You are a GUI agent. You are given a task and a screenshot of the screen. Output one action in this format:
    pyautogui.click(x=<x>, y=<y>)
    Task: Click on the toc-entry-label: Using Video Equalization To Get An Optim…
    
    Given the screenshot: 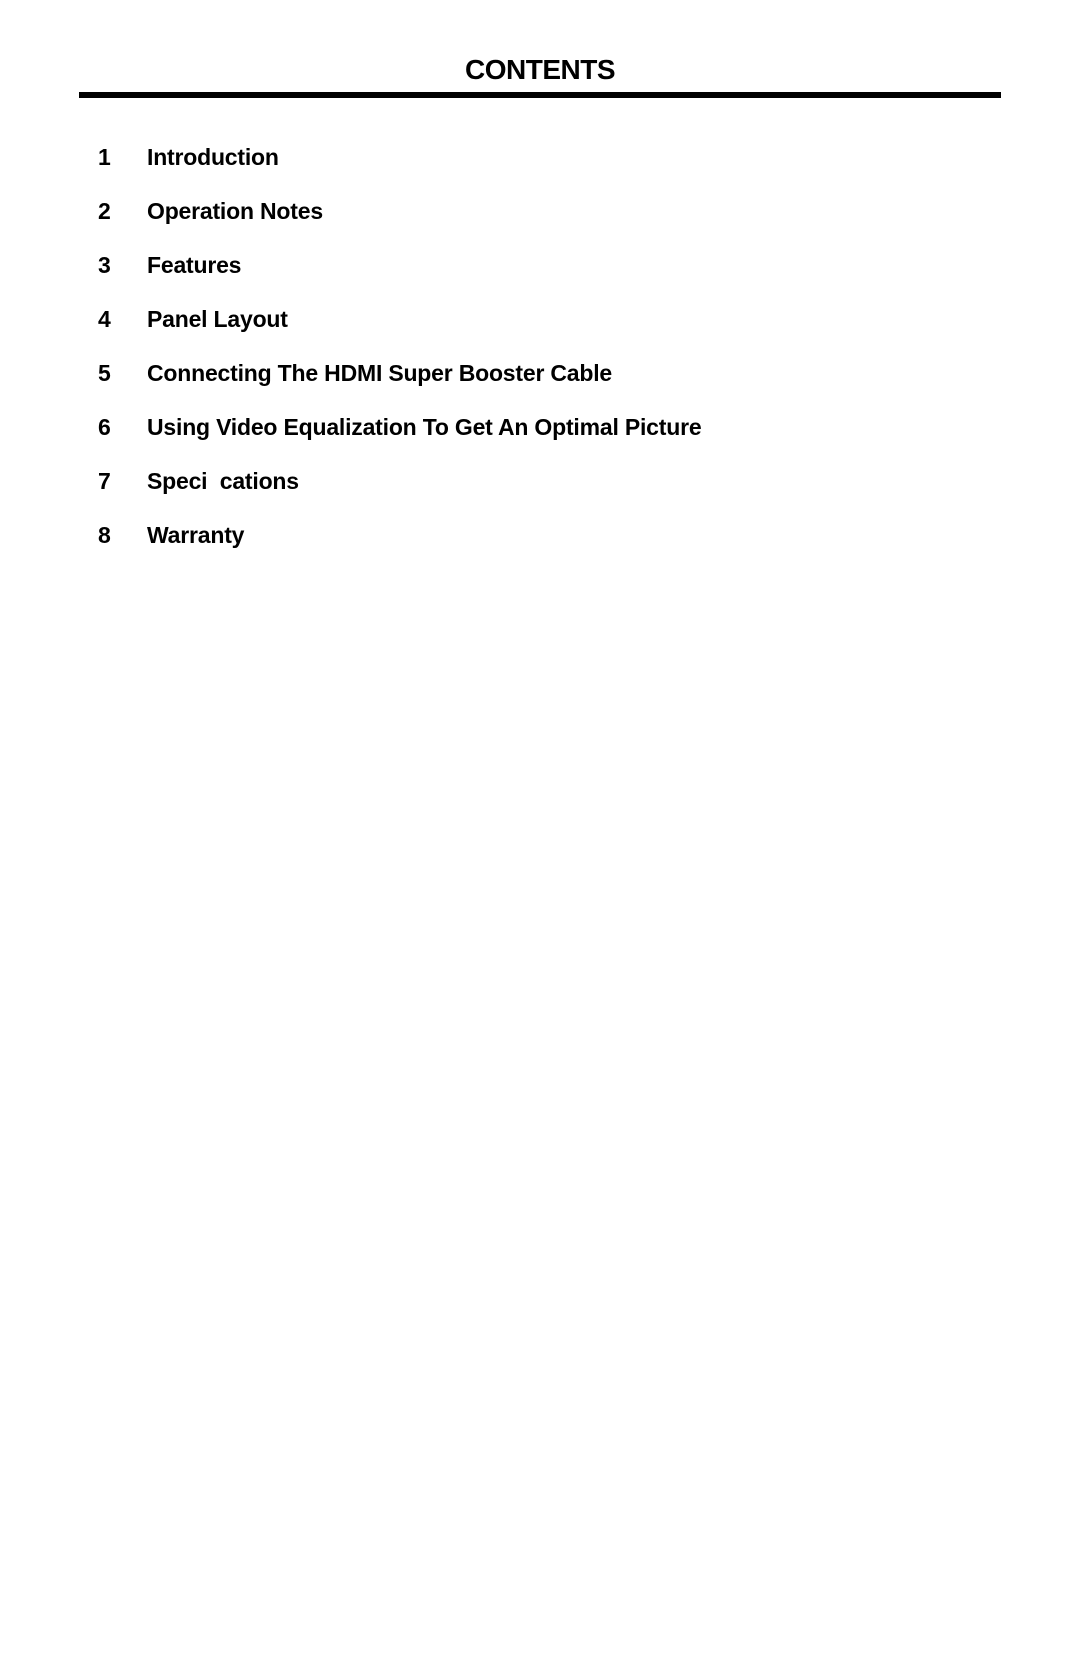 What is the action you would take?
    pyautogui.click(x=424, y=427)
    